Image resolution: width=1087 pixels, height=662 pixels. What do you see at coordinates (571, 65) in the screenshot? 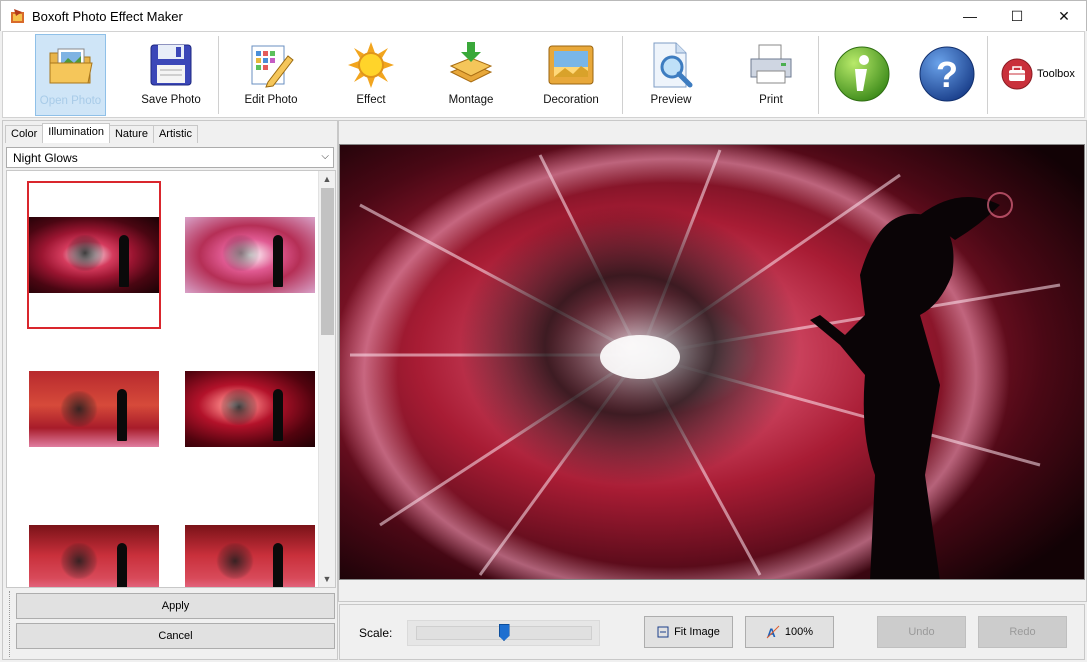
I see `frame-icon` at bounding box center [571, 65].